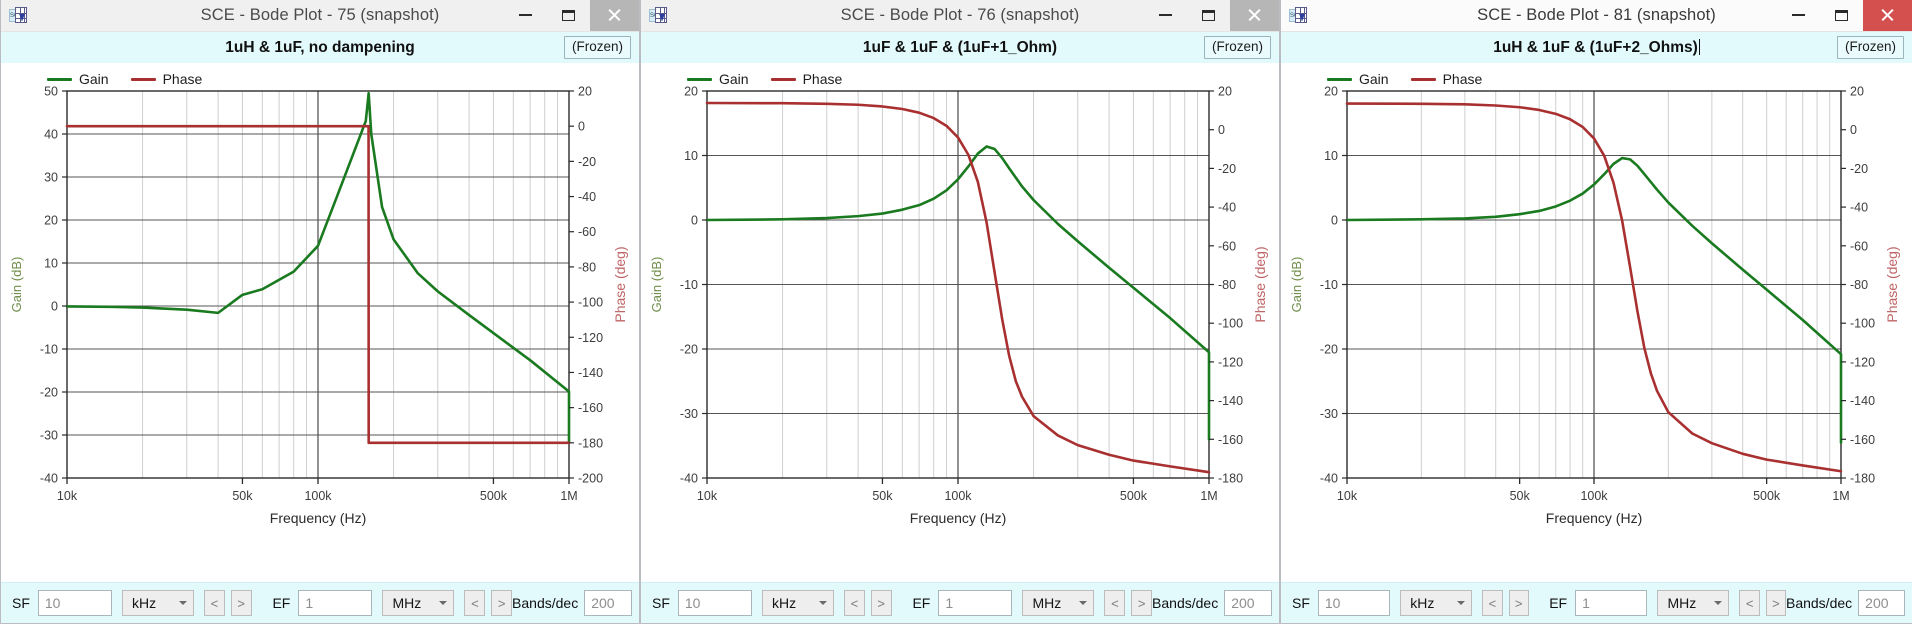  I want to click on caption-bar: 1uH & 1uF & (1uF+2_Ohms) (Frozen), so click(1596, 47).